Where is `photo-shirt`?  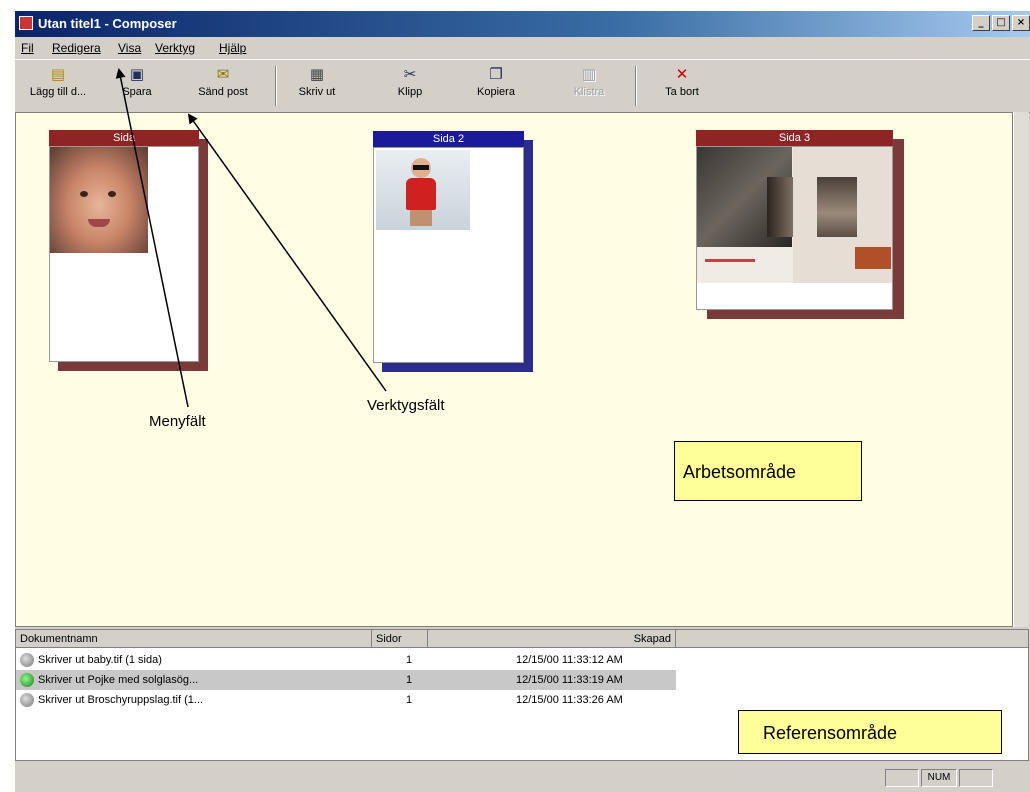 photo-shirt is located at coordinates (421, 194).